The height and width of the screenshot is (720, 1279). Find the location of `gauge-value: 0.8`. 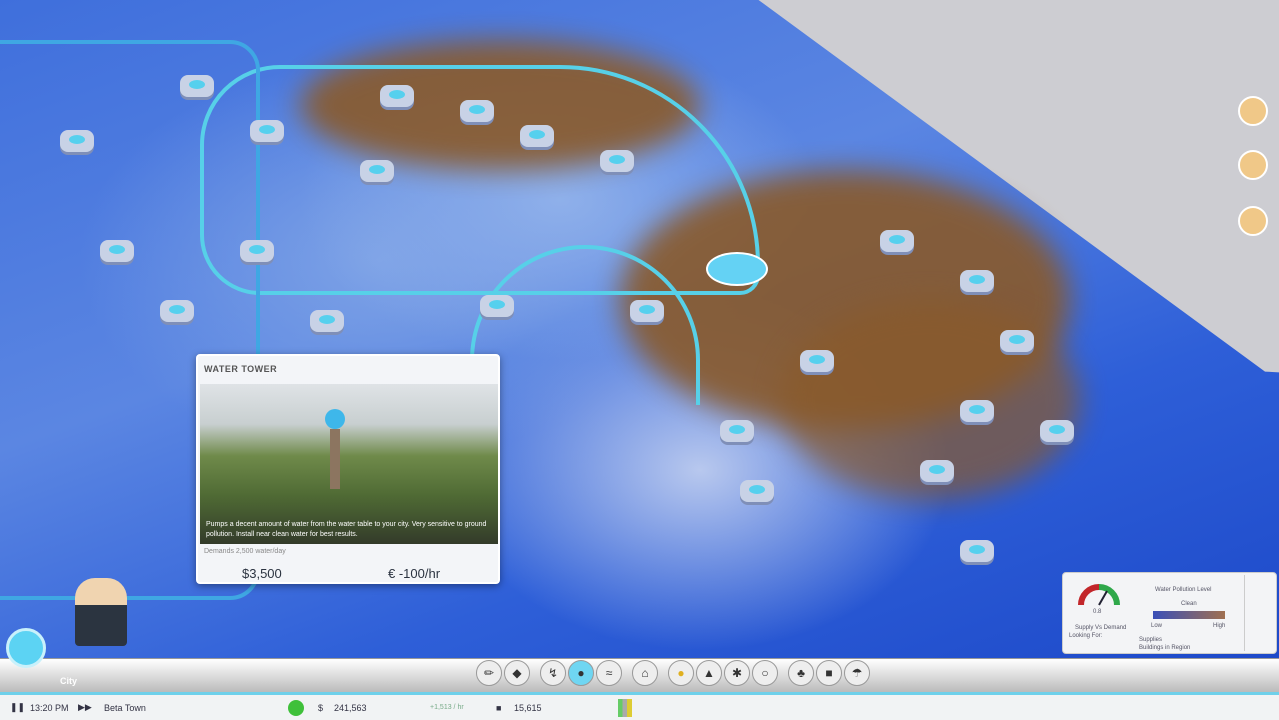

gauge-value: 0.8 is located at coordinates (1097, 612).